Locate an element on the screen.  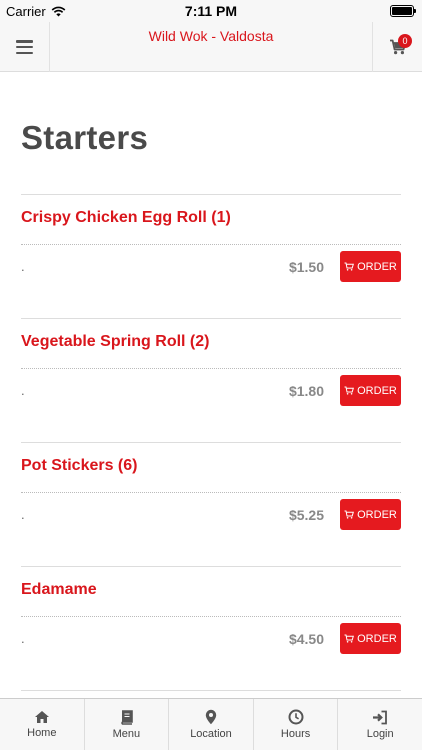
bottom-tab-bar: Home Menu Location Hours Login is located at coordinates (211, 724).